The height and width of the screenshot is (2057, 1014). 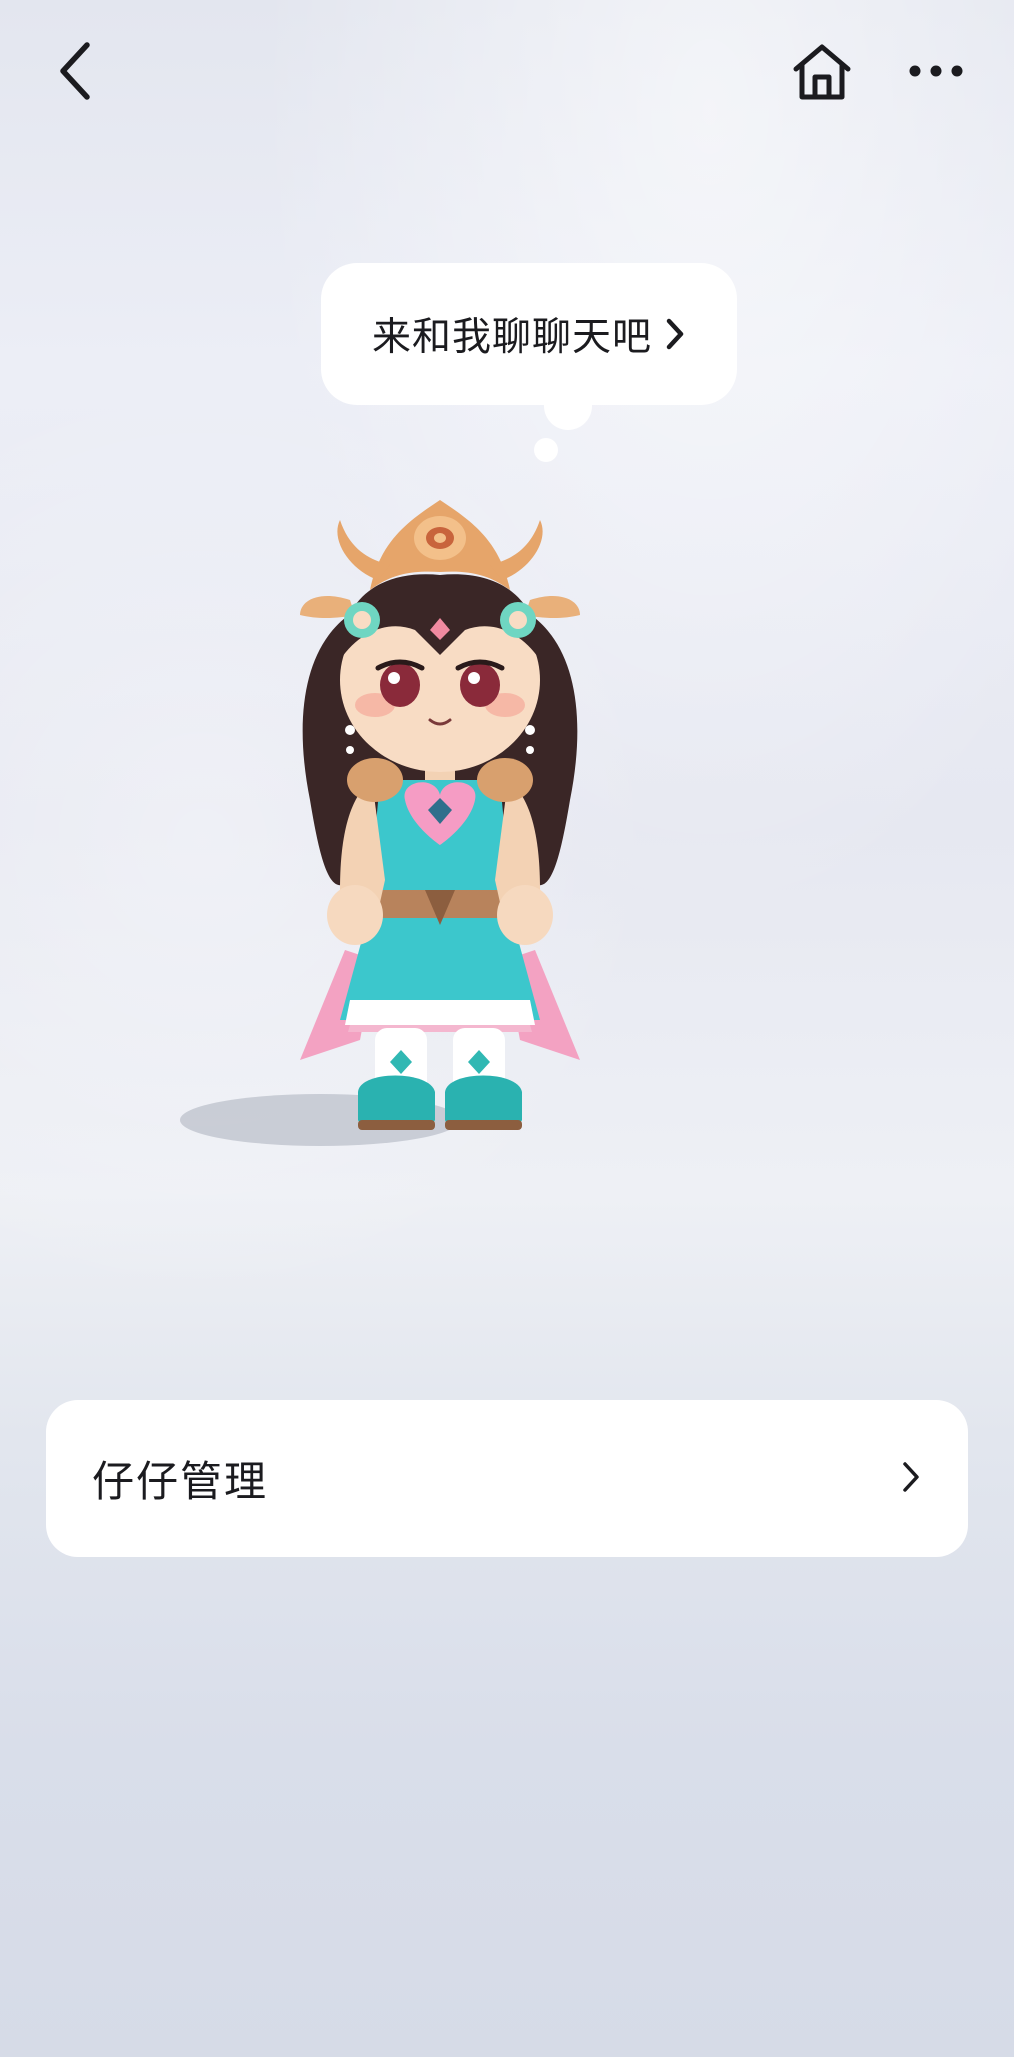 I want to click on bubble-tail-dot-small, so click(x=546, y=450).